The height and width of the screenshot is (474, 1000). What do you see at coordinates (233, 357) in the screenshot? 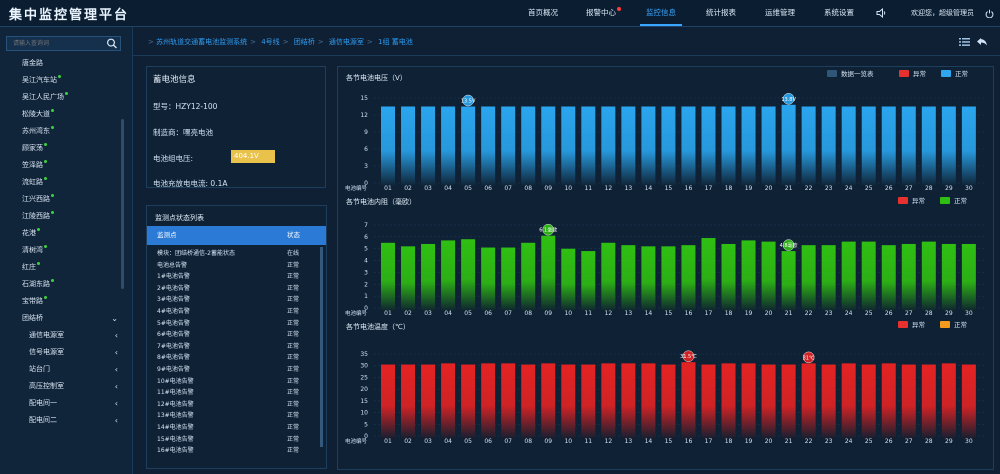
I see `table-row: 8#电池告警 正常` at bounding box center [233, 357].